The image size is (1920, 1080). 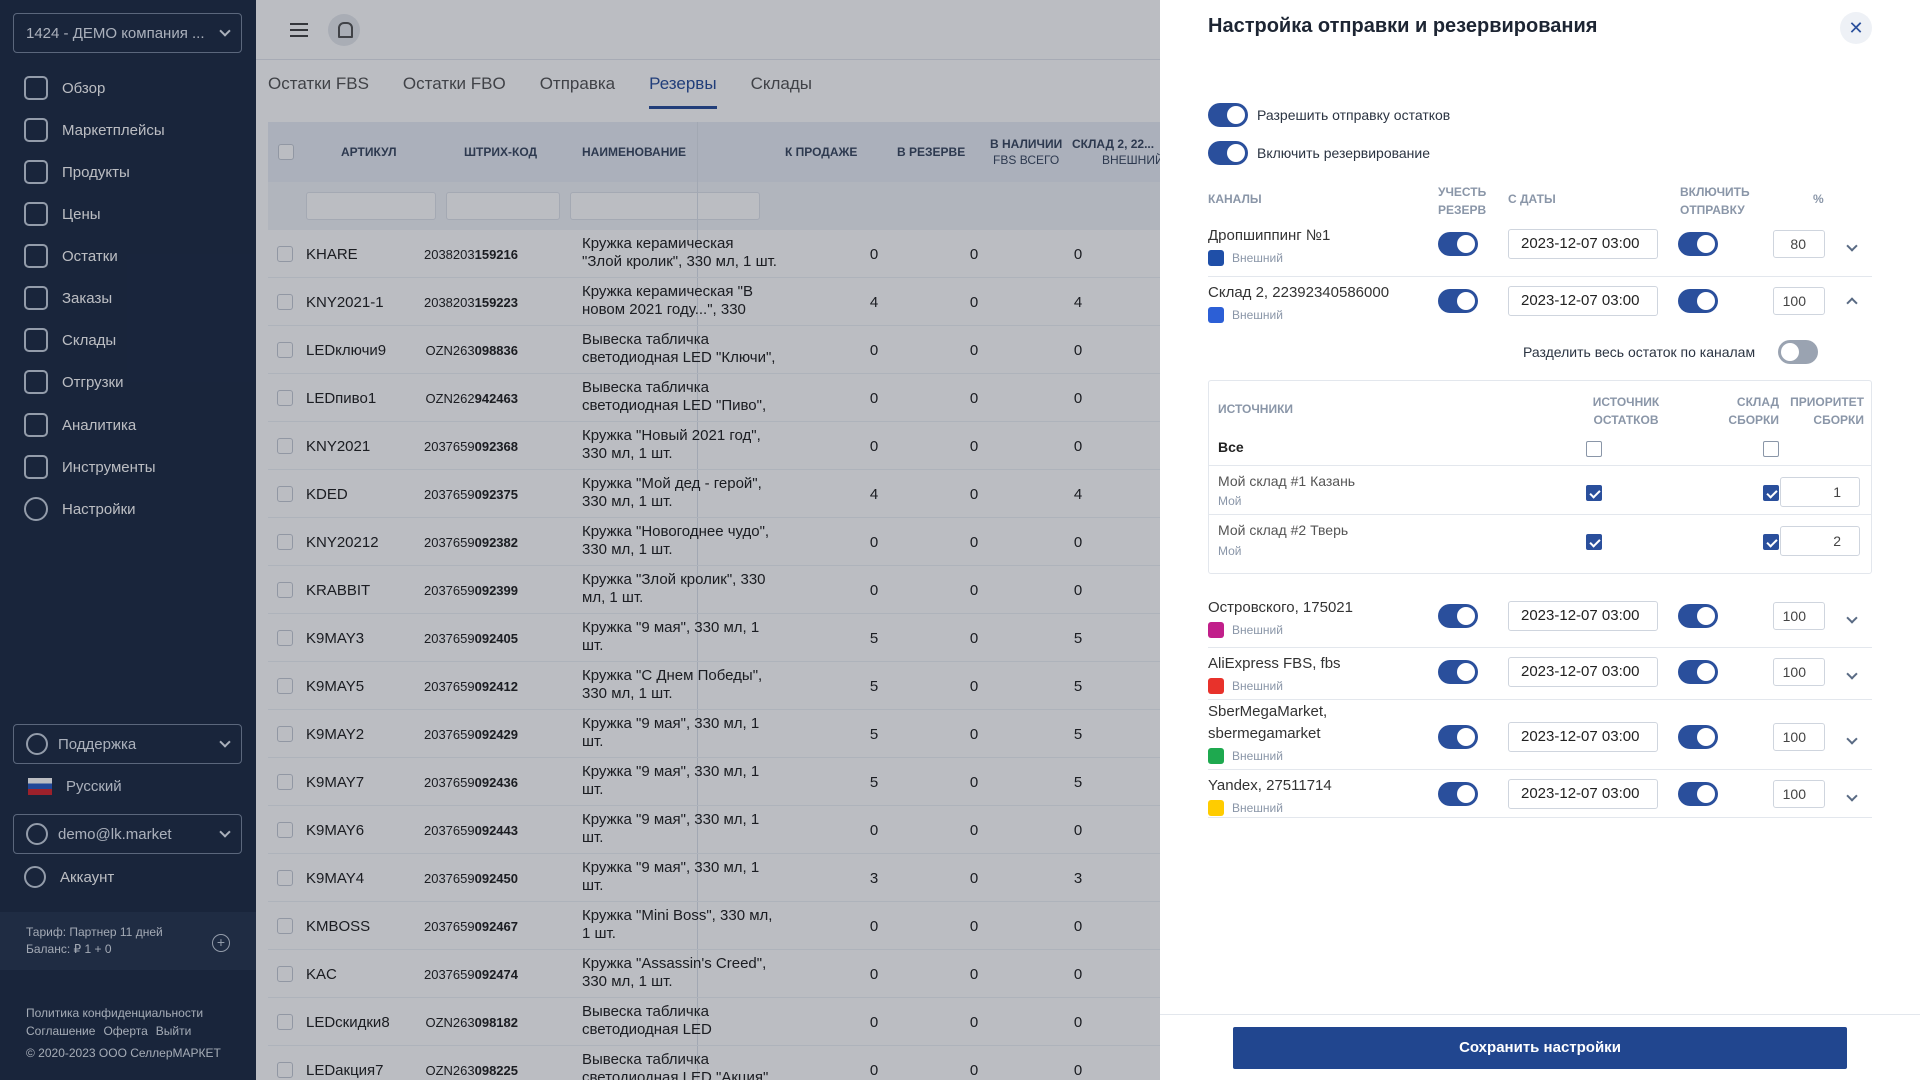 I want to click on all-assembly-checkbox, so click(x=1771, y=449).